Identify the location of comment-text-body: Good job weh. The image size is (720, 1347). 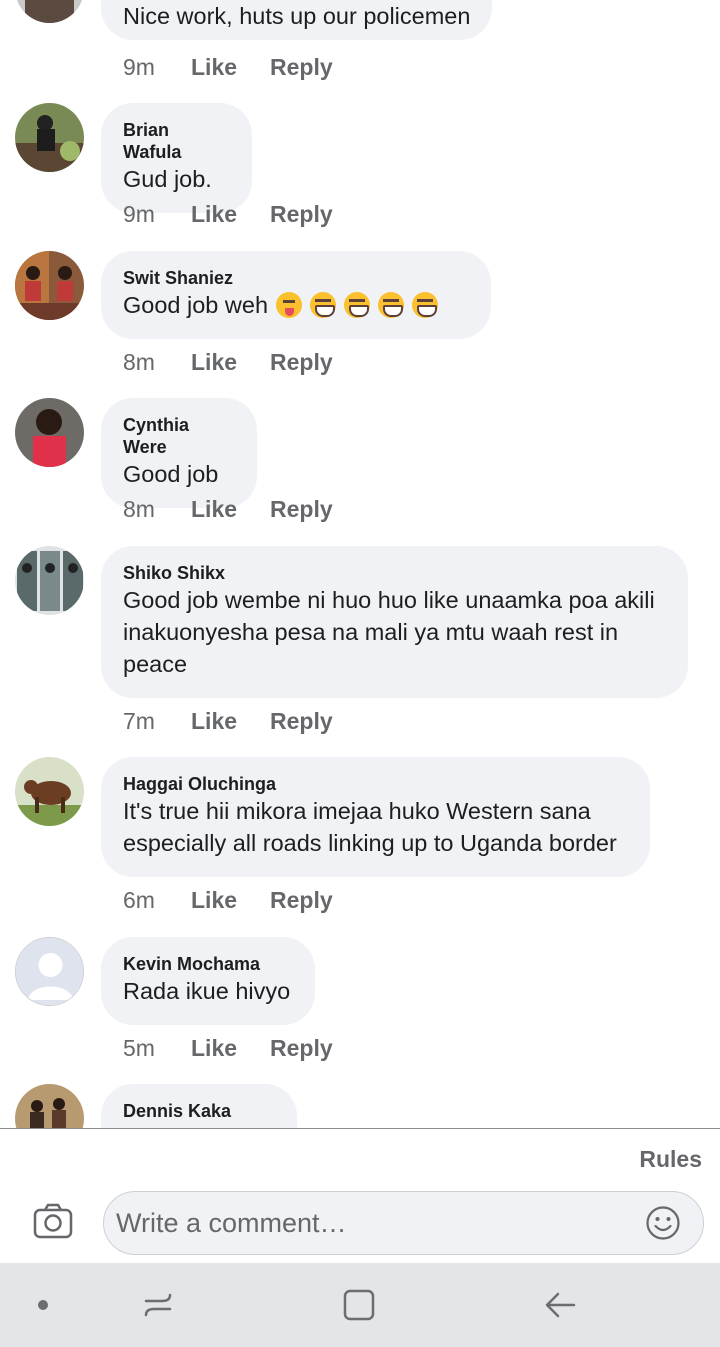
(196, 305).